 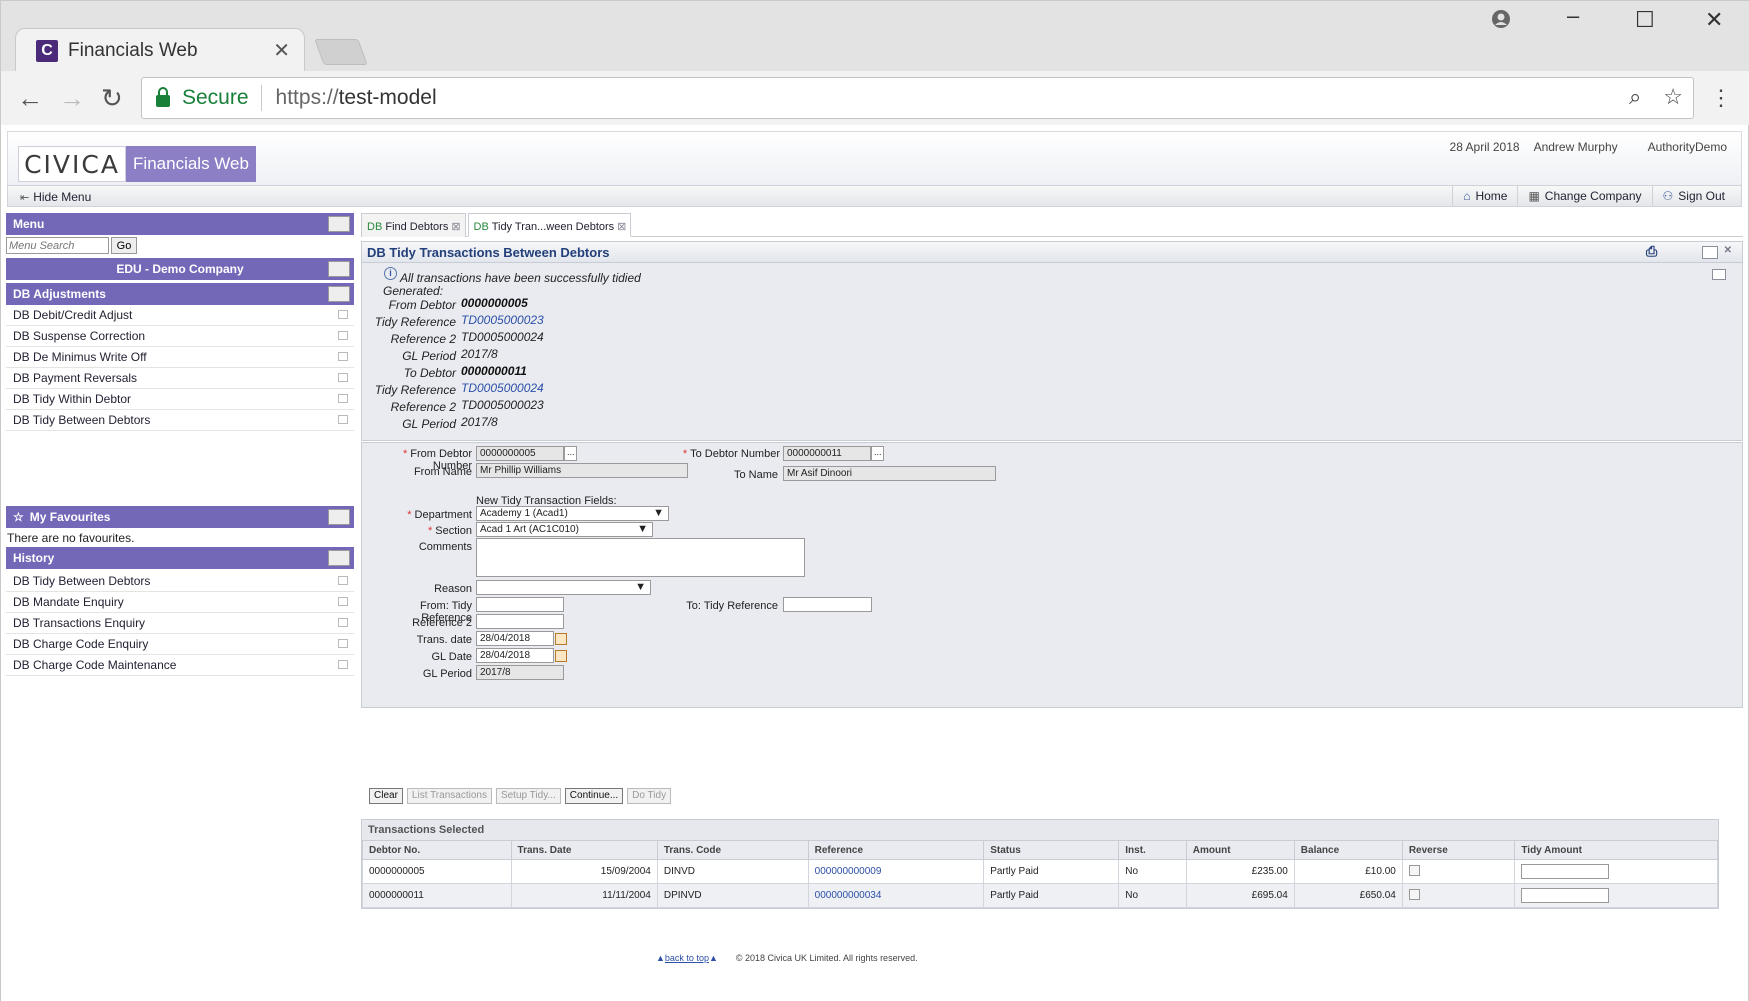 I want to click on bookmark-star-icon: ☆, so click(x=1673, y=97).